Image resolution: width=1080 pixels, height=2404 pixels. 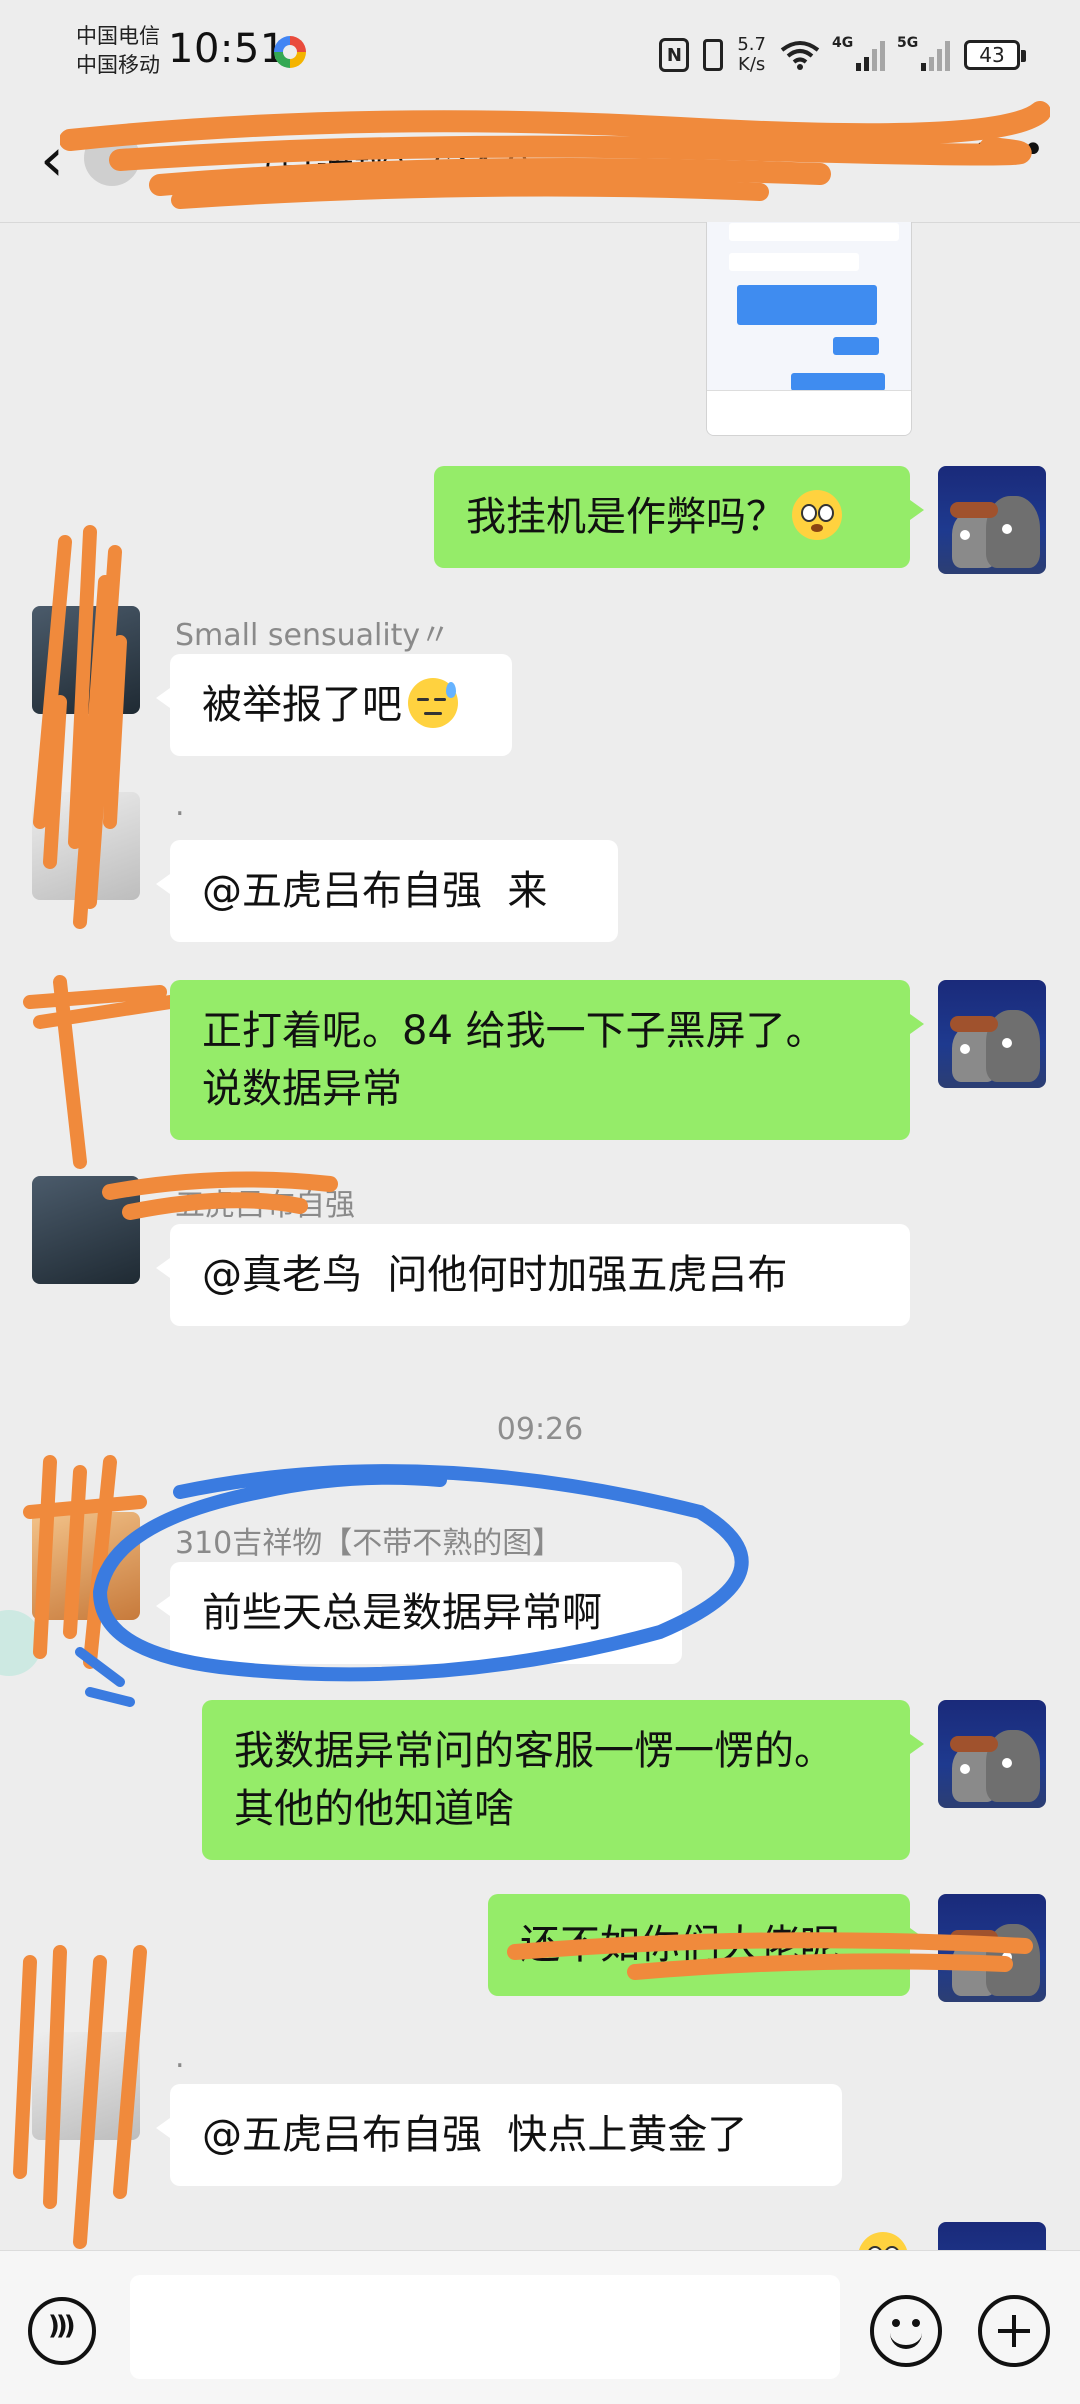 I want to click on message-bubble: 我挂机是作弊吗？, so click(x=679, y=517).